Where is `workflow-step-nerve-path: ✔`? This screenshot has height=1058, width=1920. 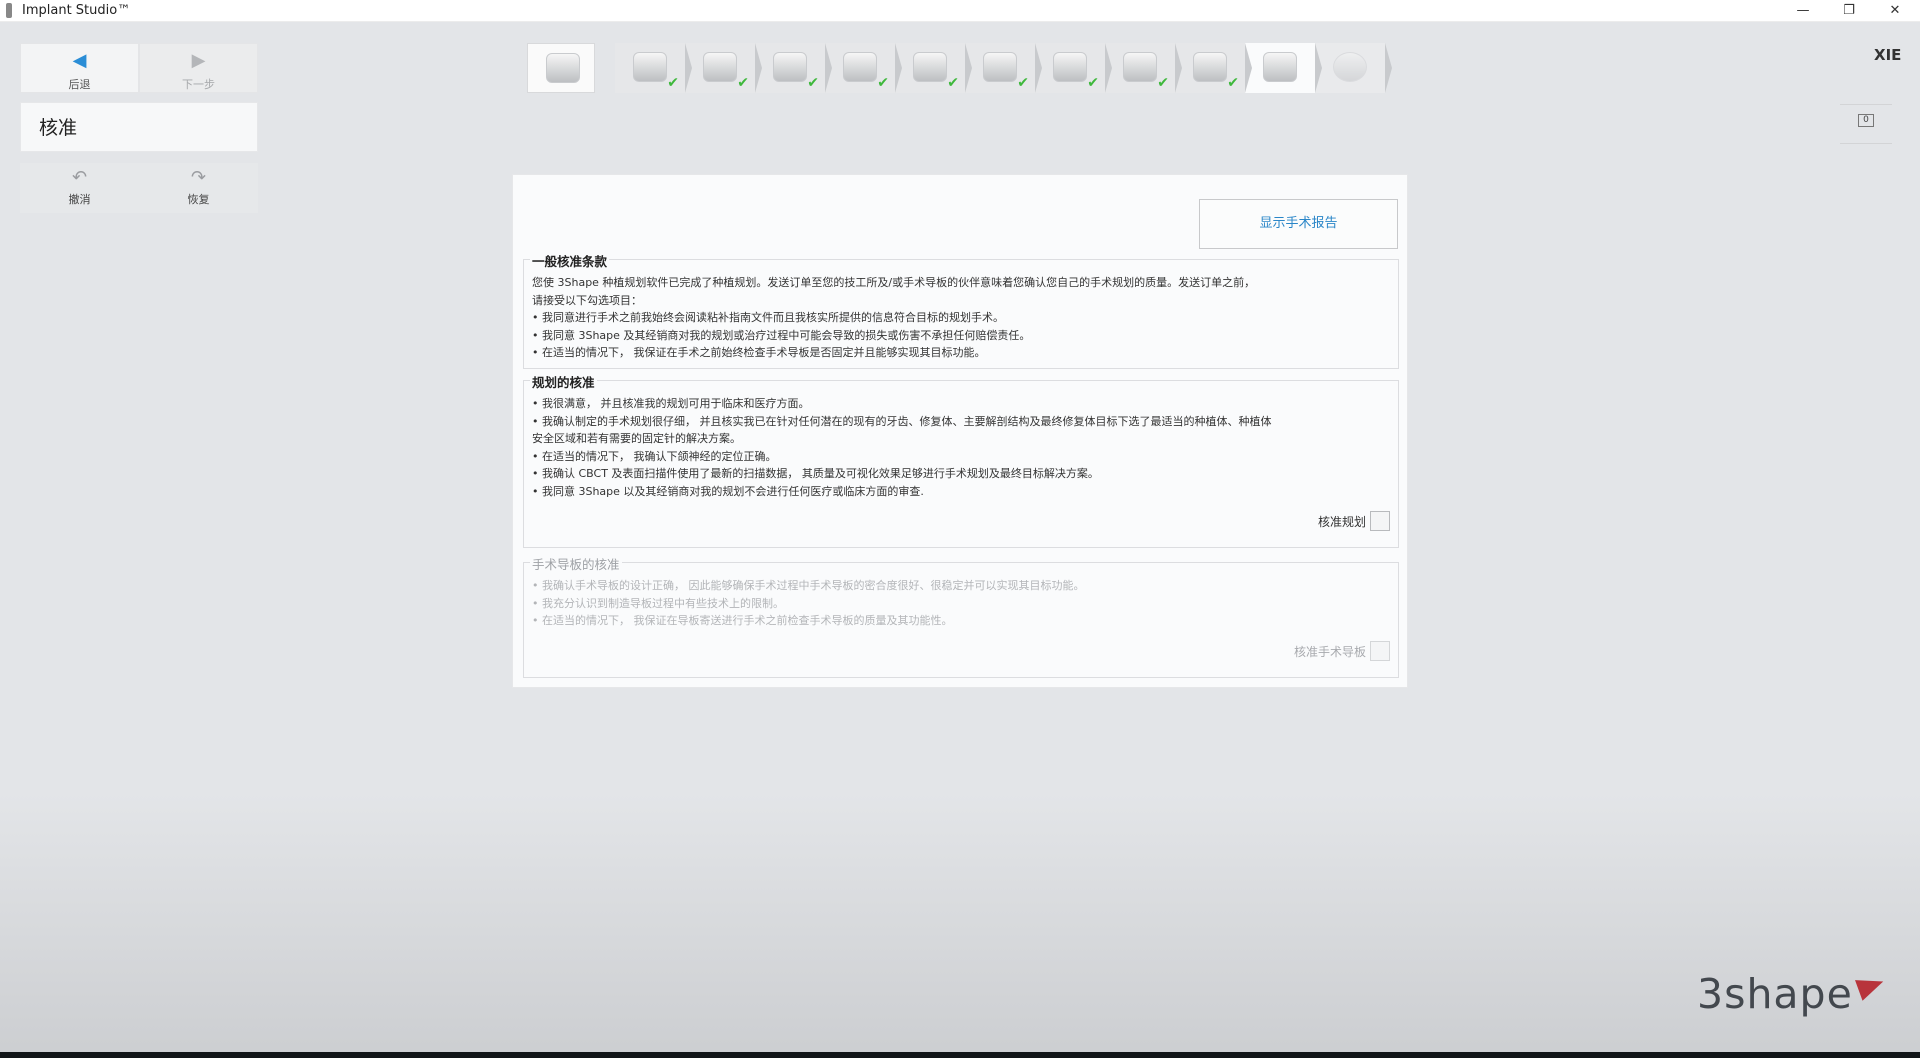
workflow-step-nerve-path: ✔ is located at coordinates (933, 68).